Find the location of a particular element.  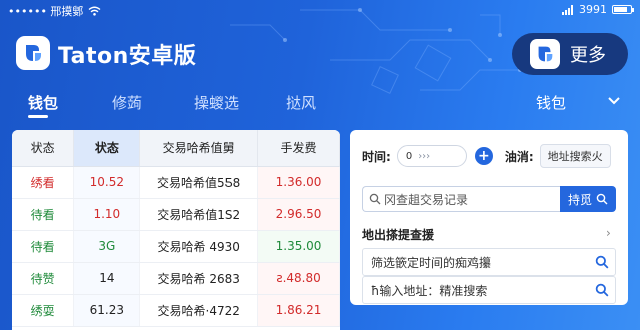

stepper-arrows: ››› is located at coordinates (424, 156).